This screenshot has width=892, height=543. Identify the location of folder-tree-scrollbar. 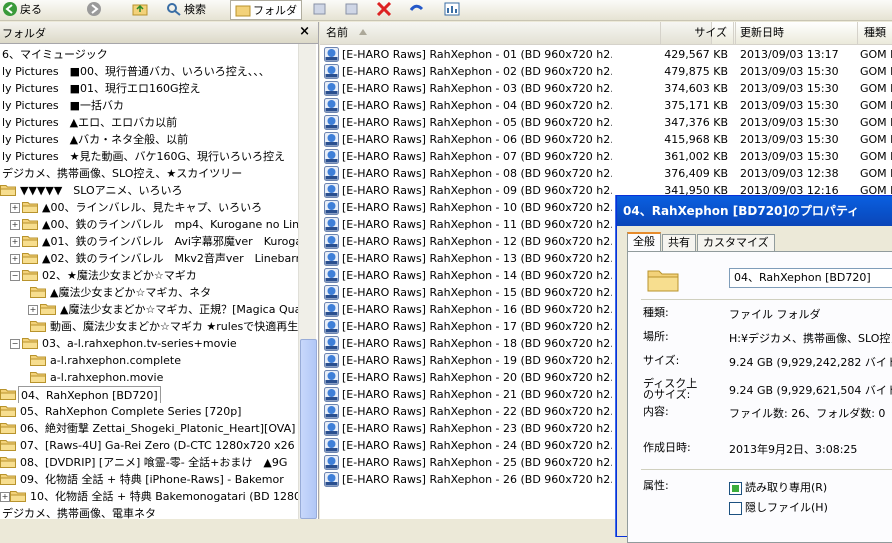
(307, 281).